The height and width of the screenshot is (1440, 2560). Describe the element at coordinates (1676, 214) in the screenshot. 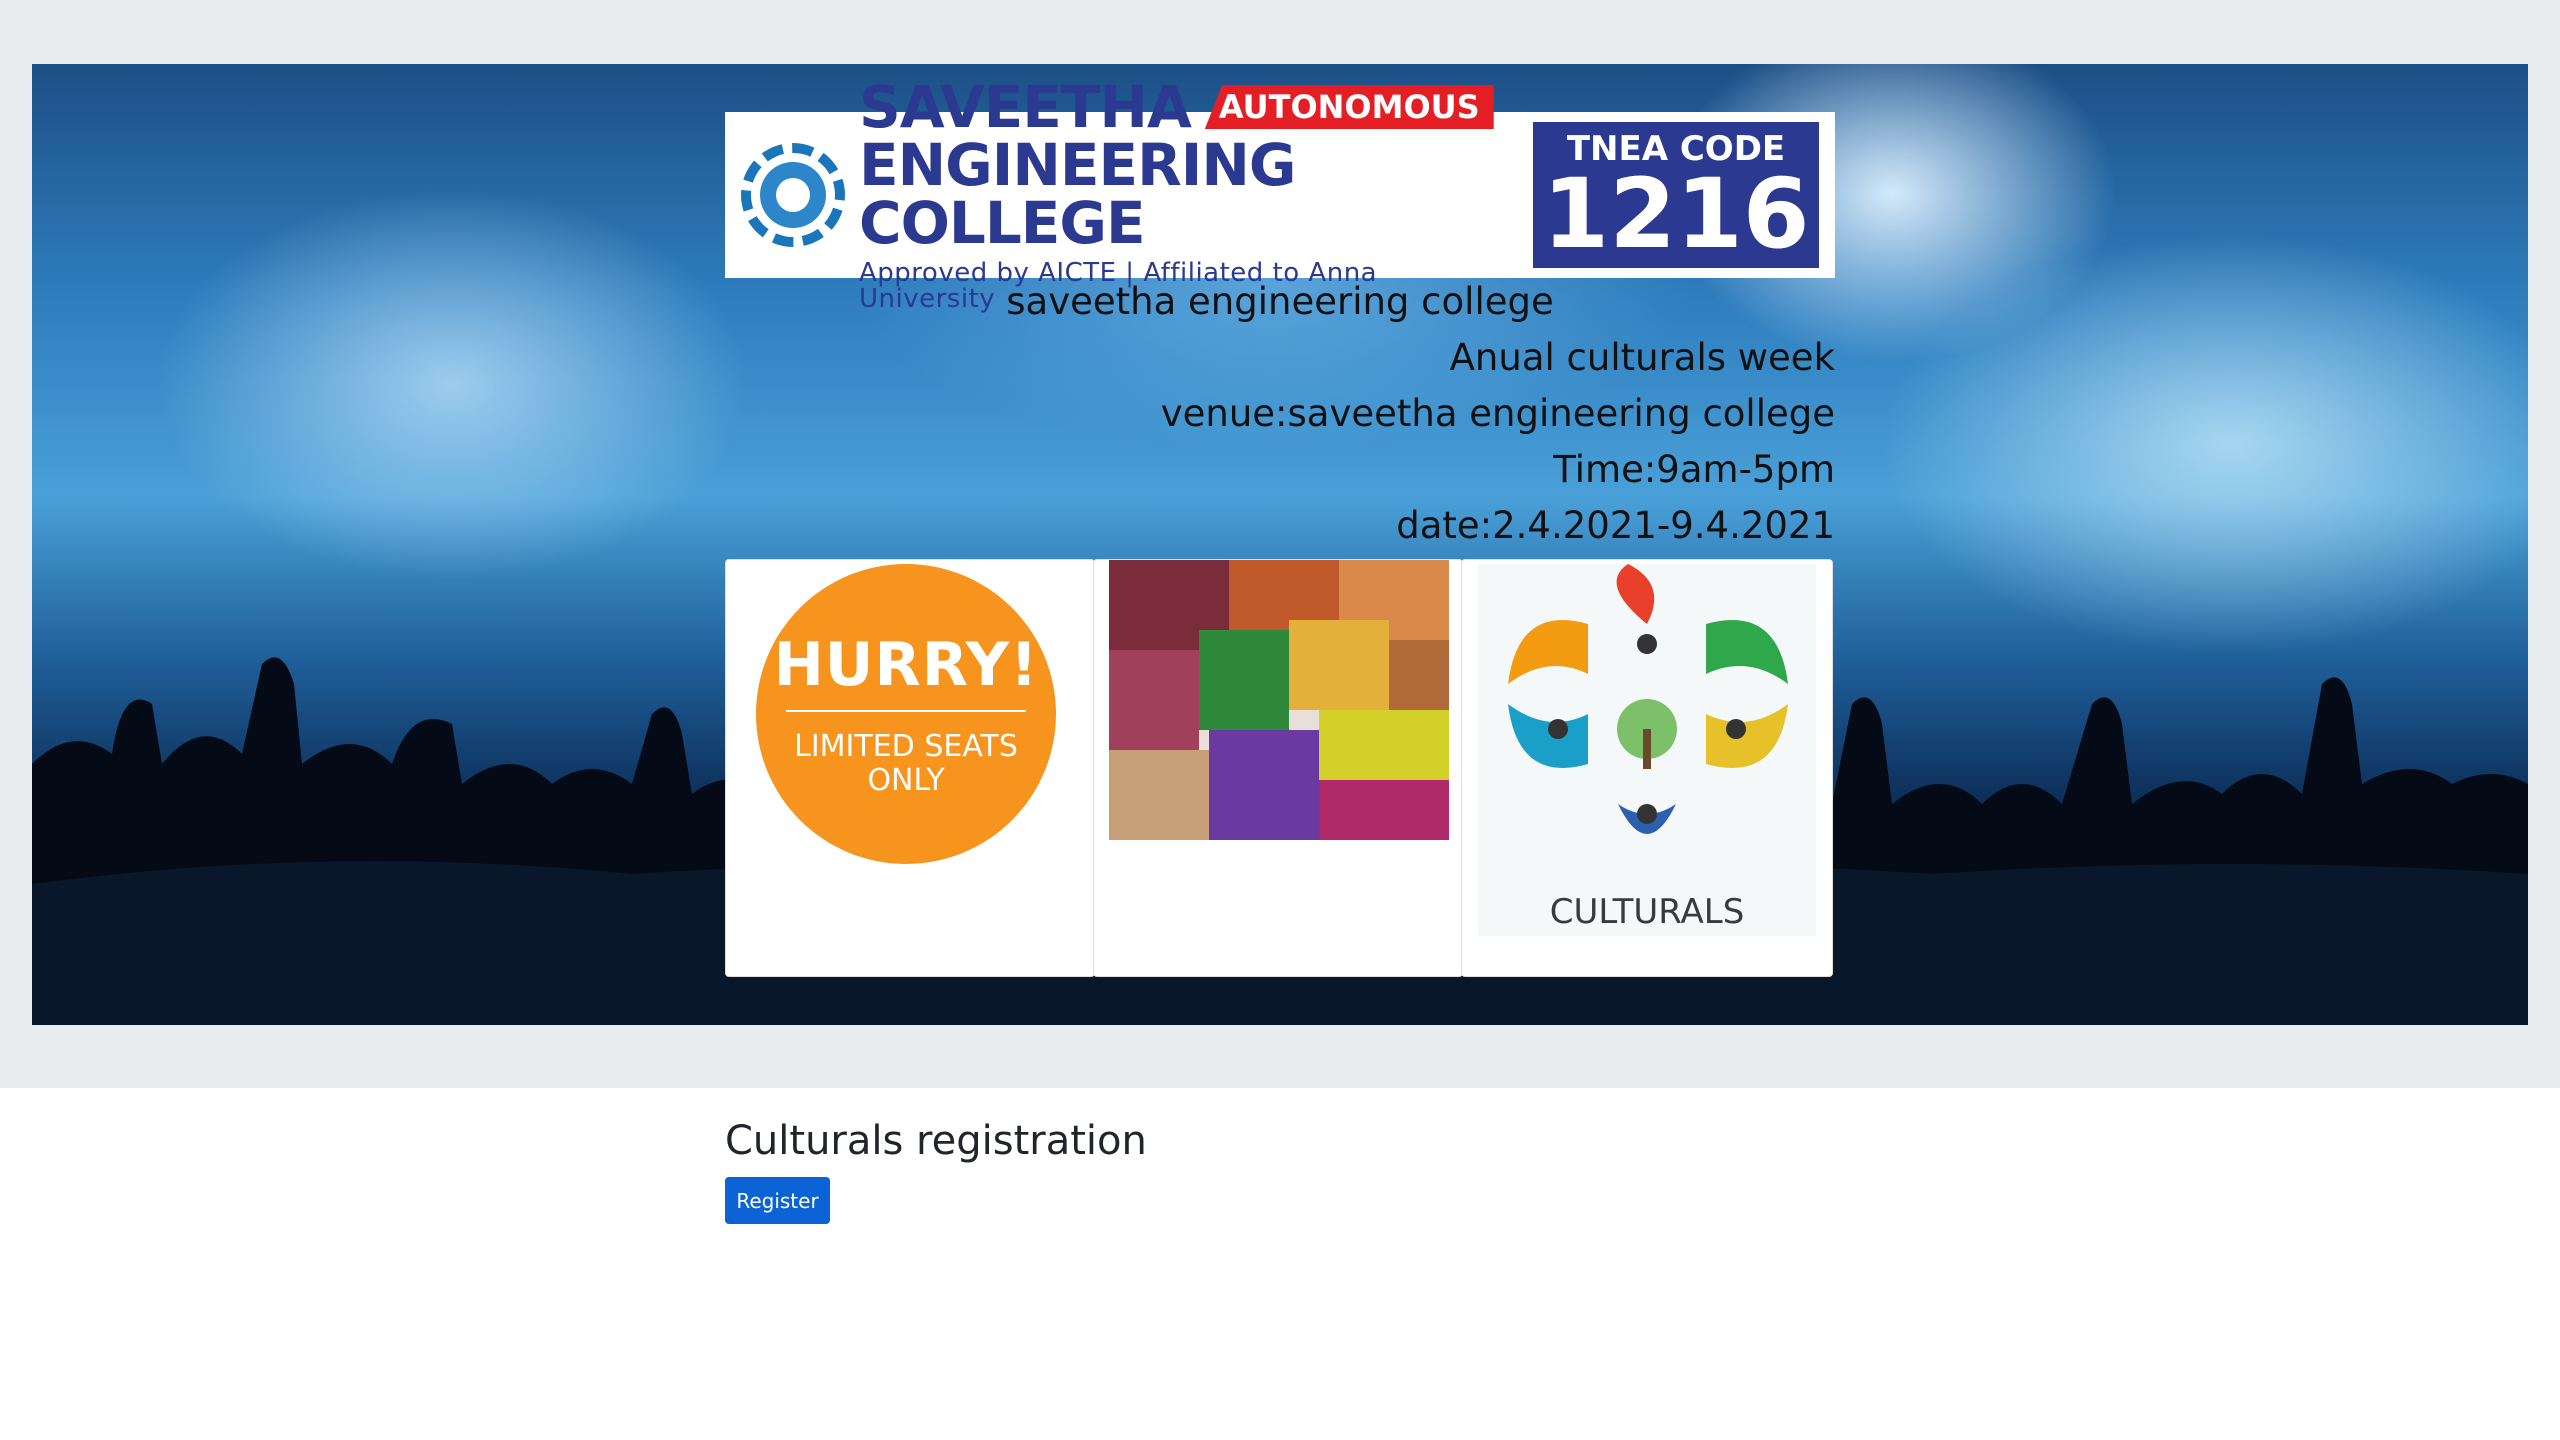

I see `tnea-code: 1216` at that location.